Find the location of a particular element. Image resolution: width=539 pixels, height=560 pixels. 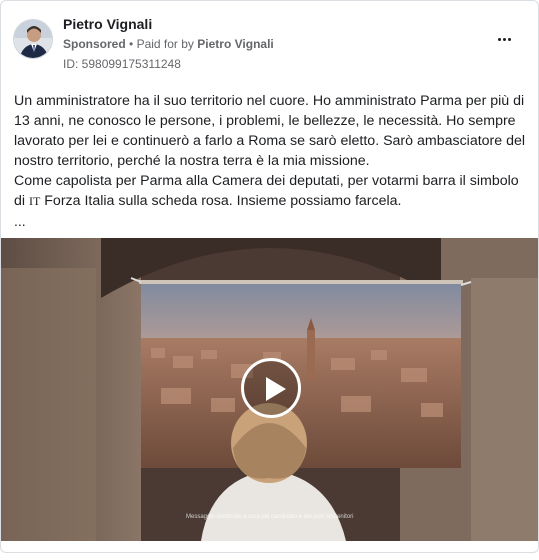

avatar-image is located at coordinates (33, 39).